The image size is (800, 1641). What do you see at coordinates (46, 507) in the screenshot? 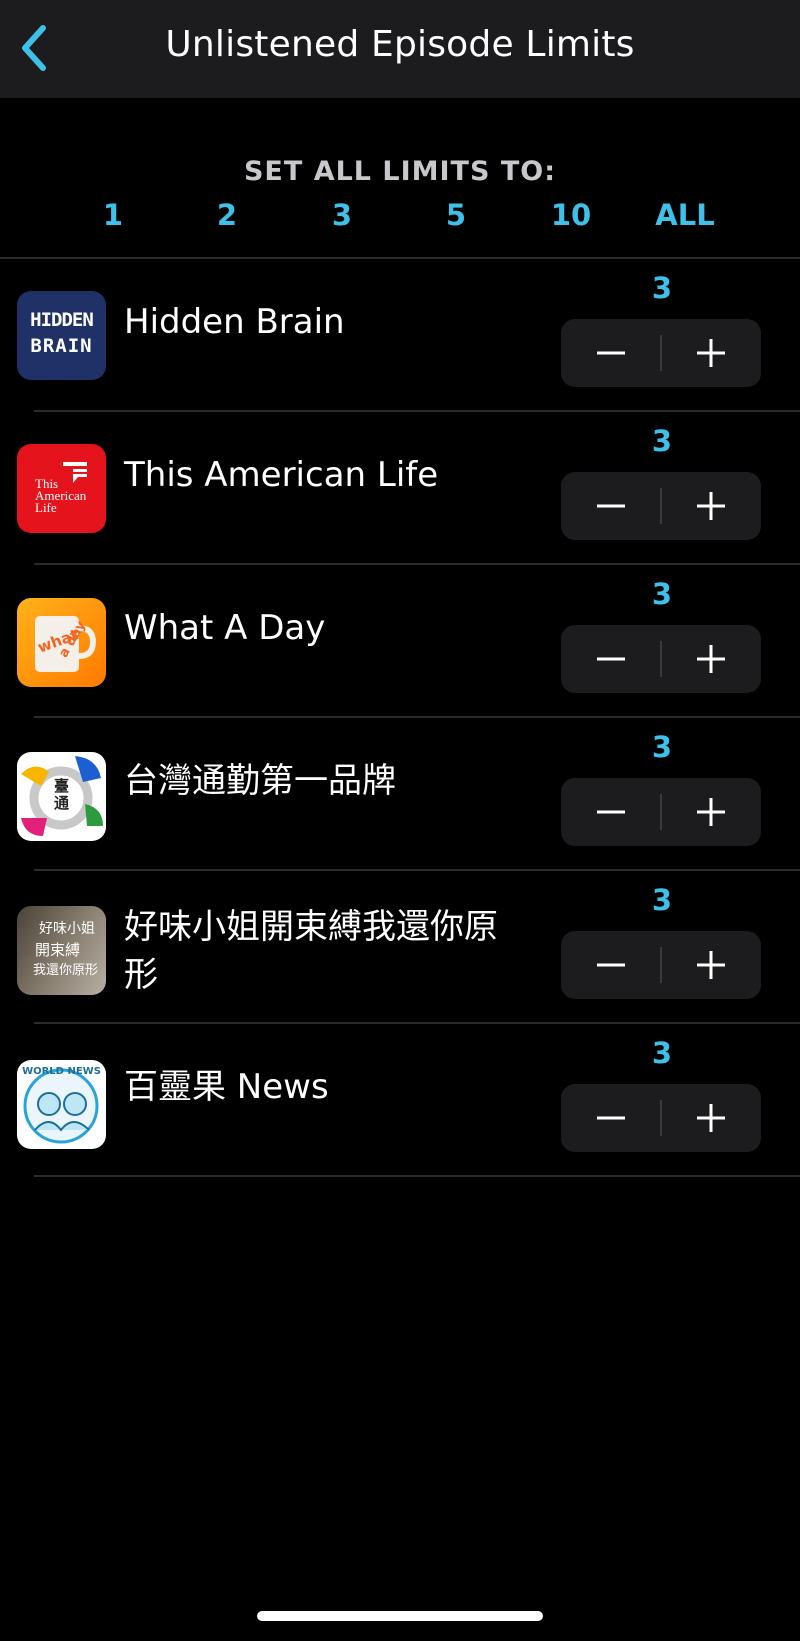
I see `artwork-text: Life` at bounding box center [46, 507].